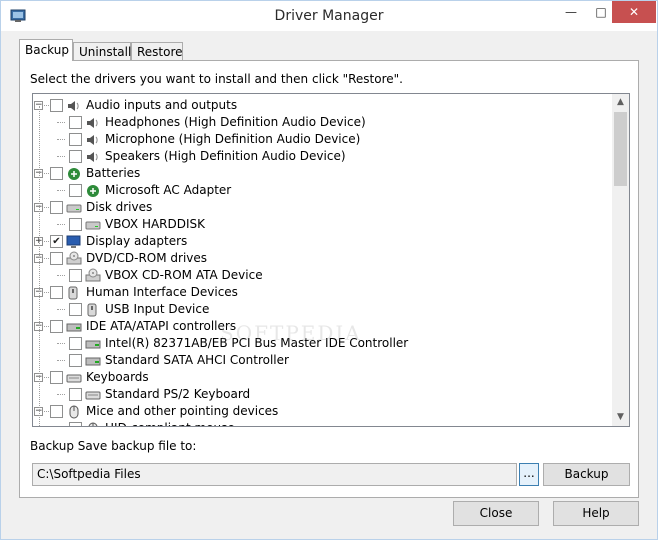 Image resolution: width=658 pixels, height=540 pixels. Describe the element at coordinates (323, 360) in the screenshot. I see `tree-device-row: Standard SATA AHCI Controller` at that location.